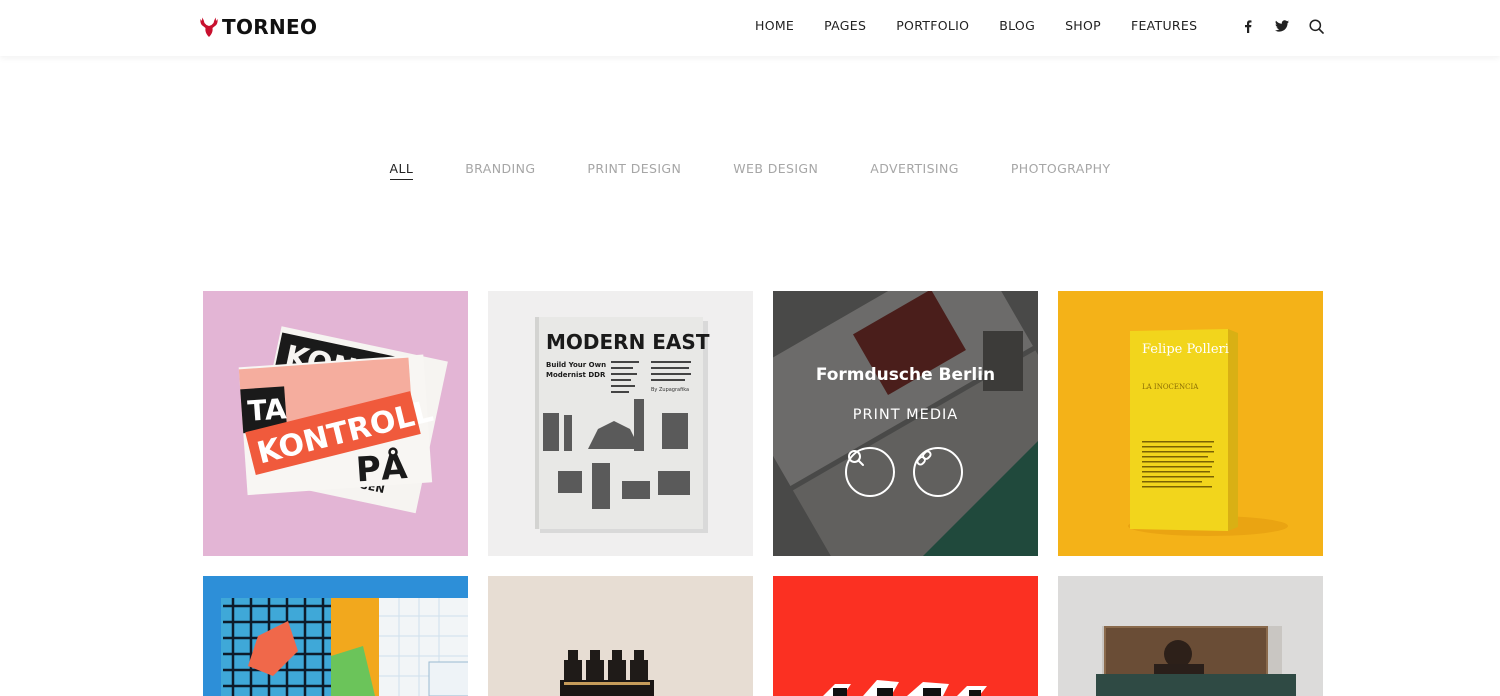 The height and width of the screenshot is (696, 1500). What do you see at coordinates (1185, 349) in the screenshot?
I see `book-author: Felipe Polleri` at bounding box center [1185, 349].